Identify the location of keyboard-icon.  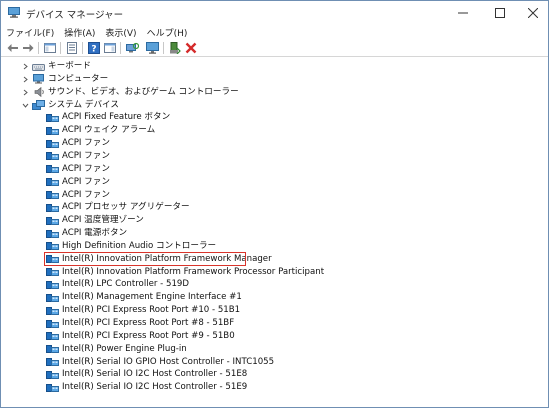
(38, 67).